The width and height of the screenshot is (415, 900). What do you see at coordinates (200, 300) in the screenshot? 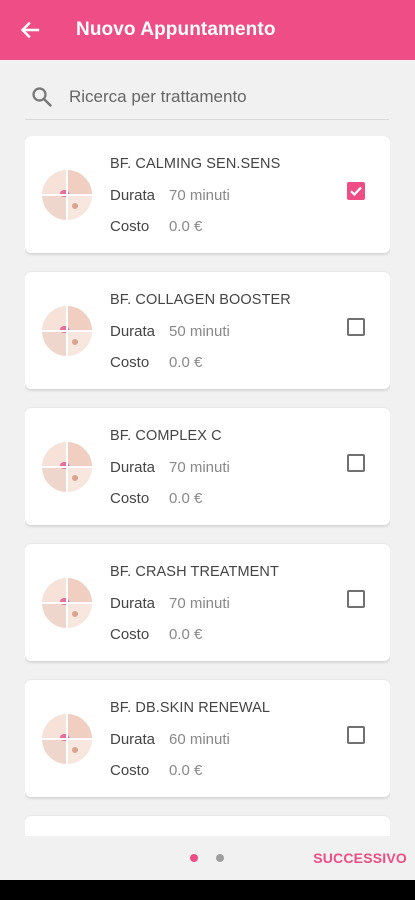
I see `treatment-name: BF. COLLAGEN BOOSTER` at bounding box center [200, 300].